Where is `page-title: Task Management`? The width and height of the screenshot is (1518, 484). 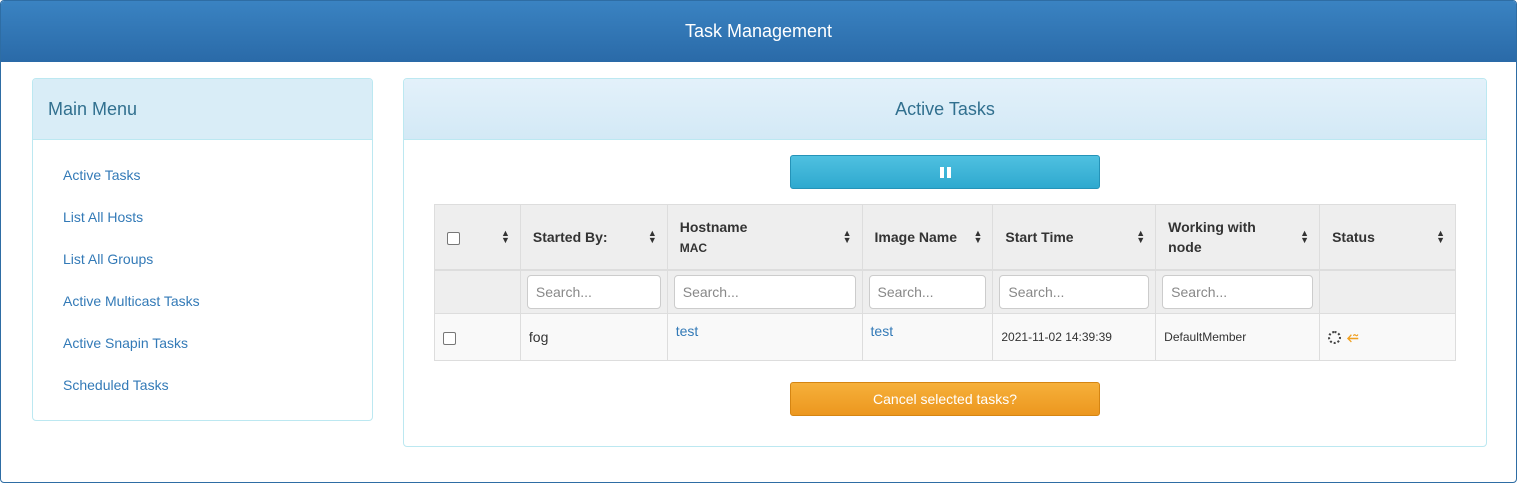
page-title: Task Management is located at coordinates (758, 31).